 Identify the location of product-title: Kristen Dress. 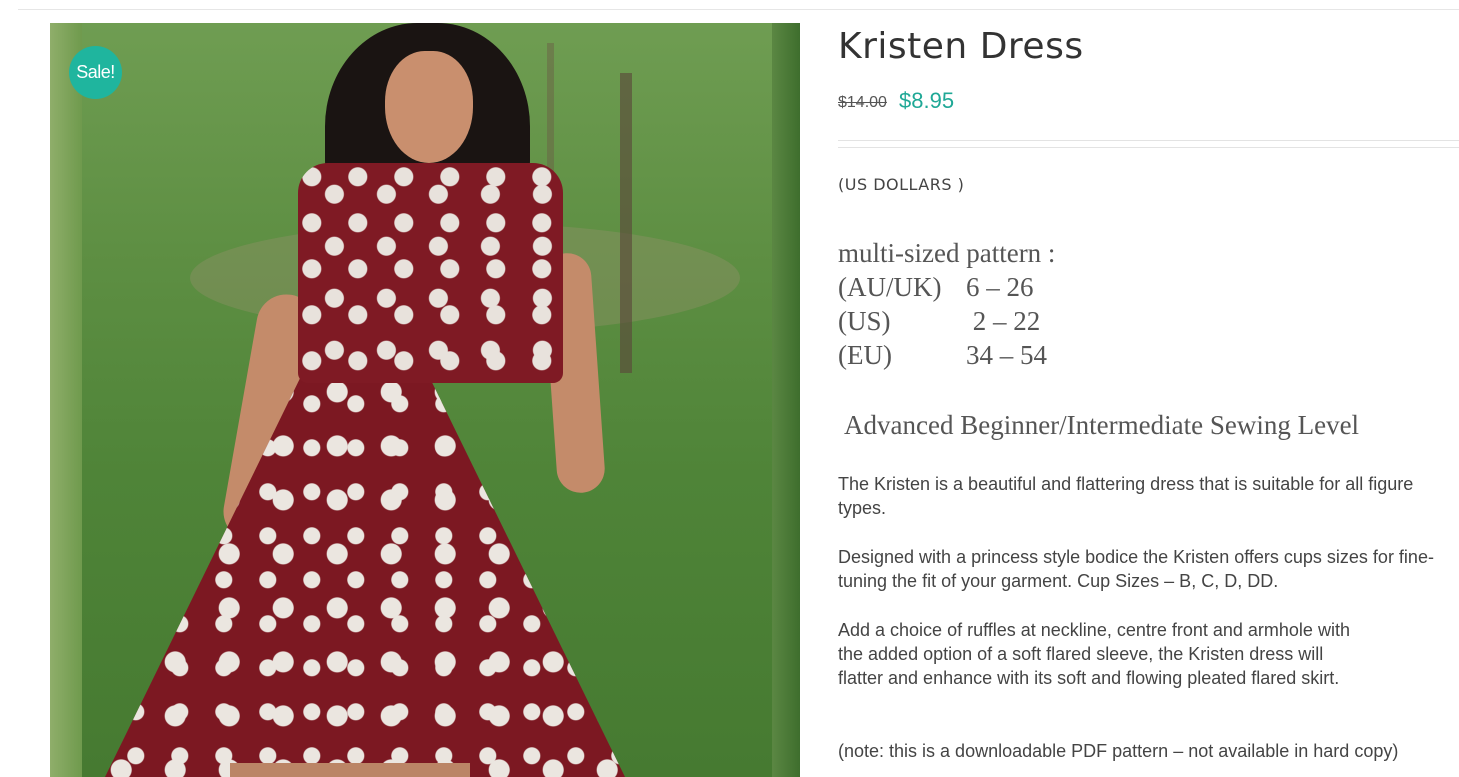
(961, 46).